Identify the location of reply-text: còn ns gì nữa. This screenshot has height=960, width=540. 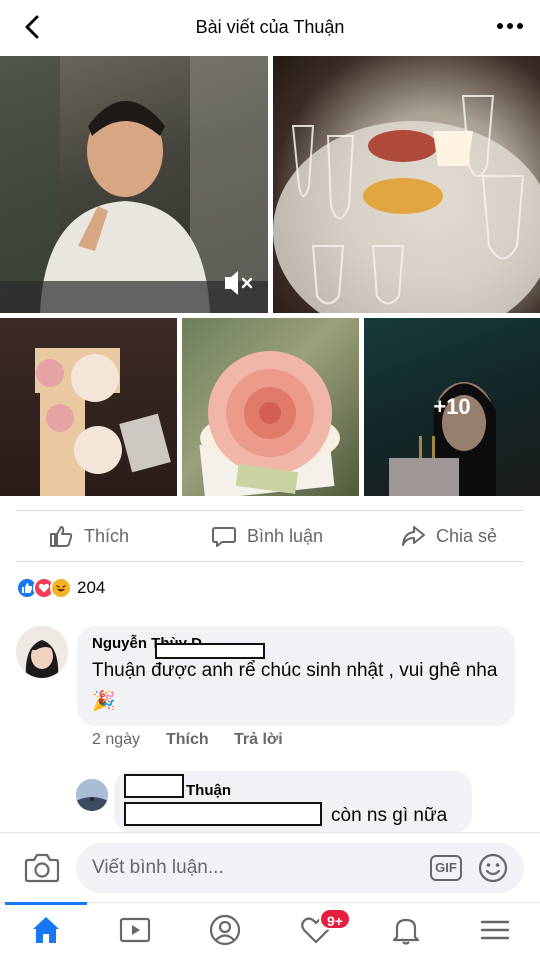
(389, 815).